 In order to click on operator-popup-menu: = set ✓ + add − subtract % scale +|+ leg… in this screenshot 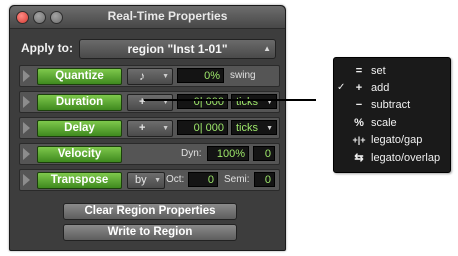, I will do `click(392, 115)`.